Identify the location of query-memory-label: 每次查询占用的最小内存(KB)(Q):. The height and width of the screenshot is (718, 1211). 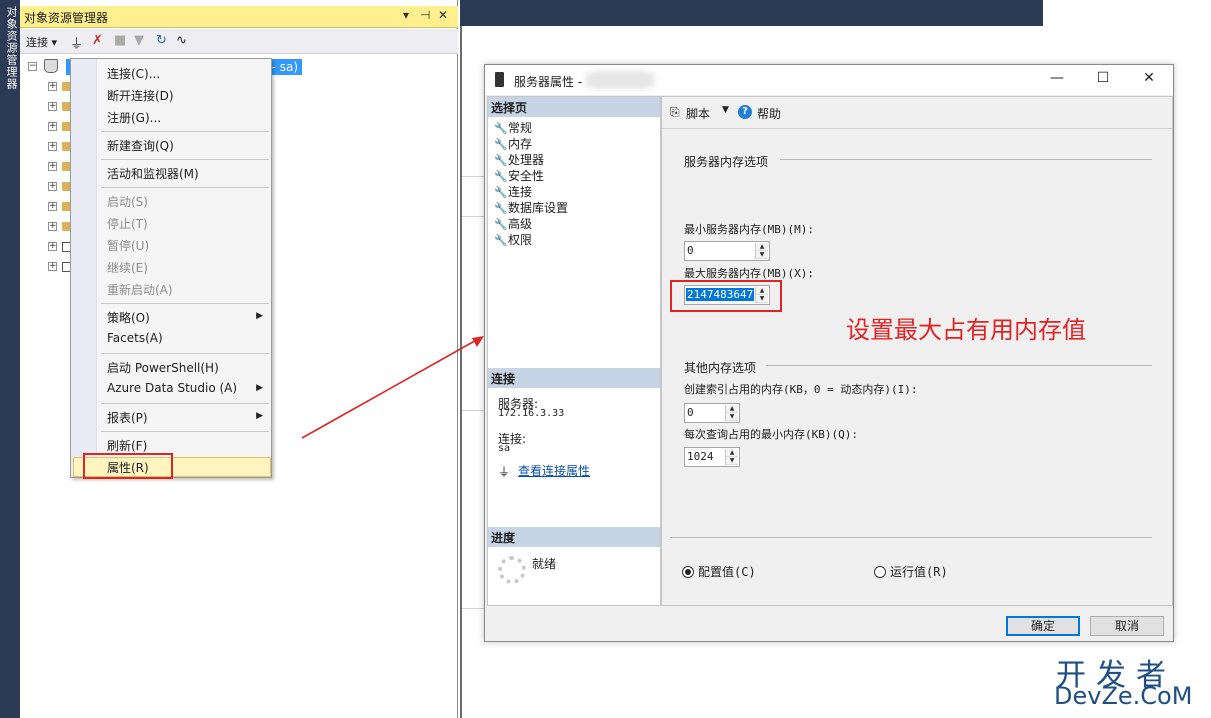
(771, 434).